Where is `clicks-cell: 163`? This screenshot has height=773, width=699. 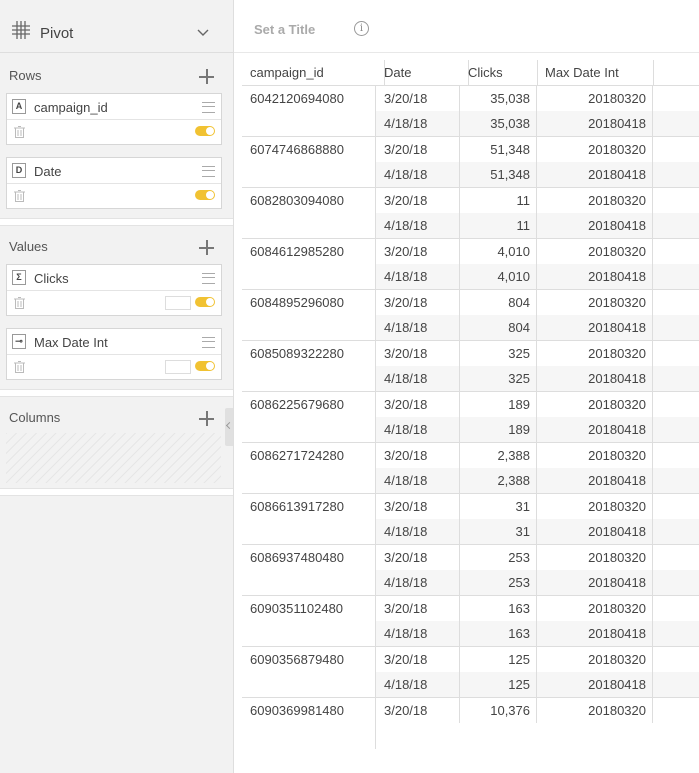
clicks-cell: 163 is located at coordinates (498, 634).